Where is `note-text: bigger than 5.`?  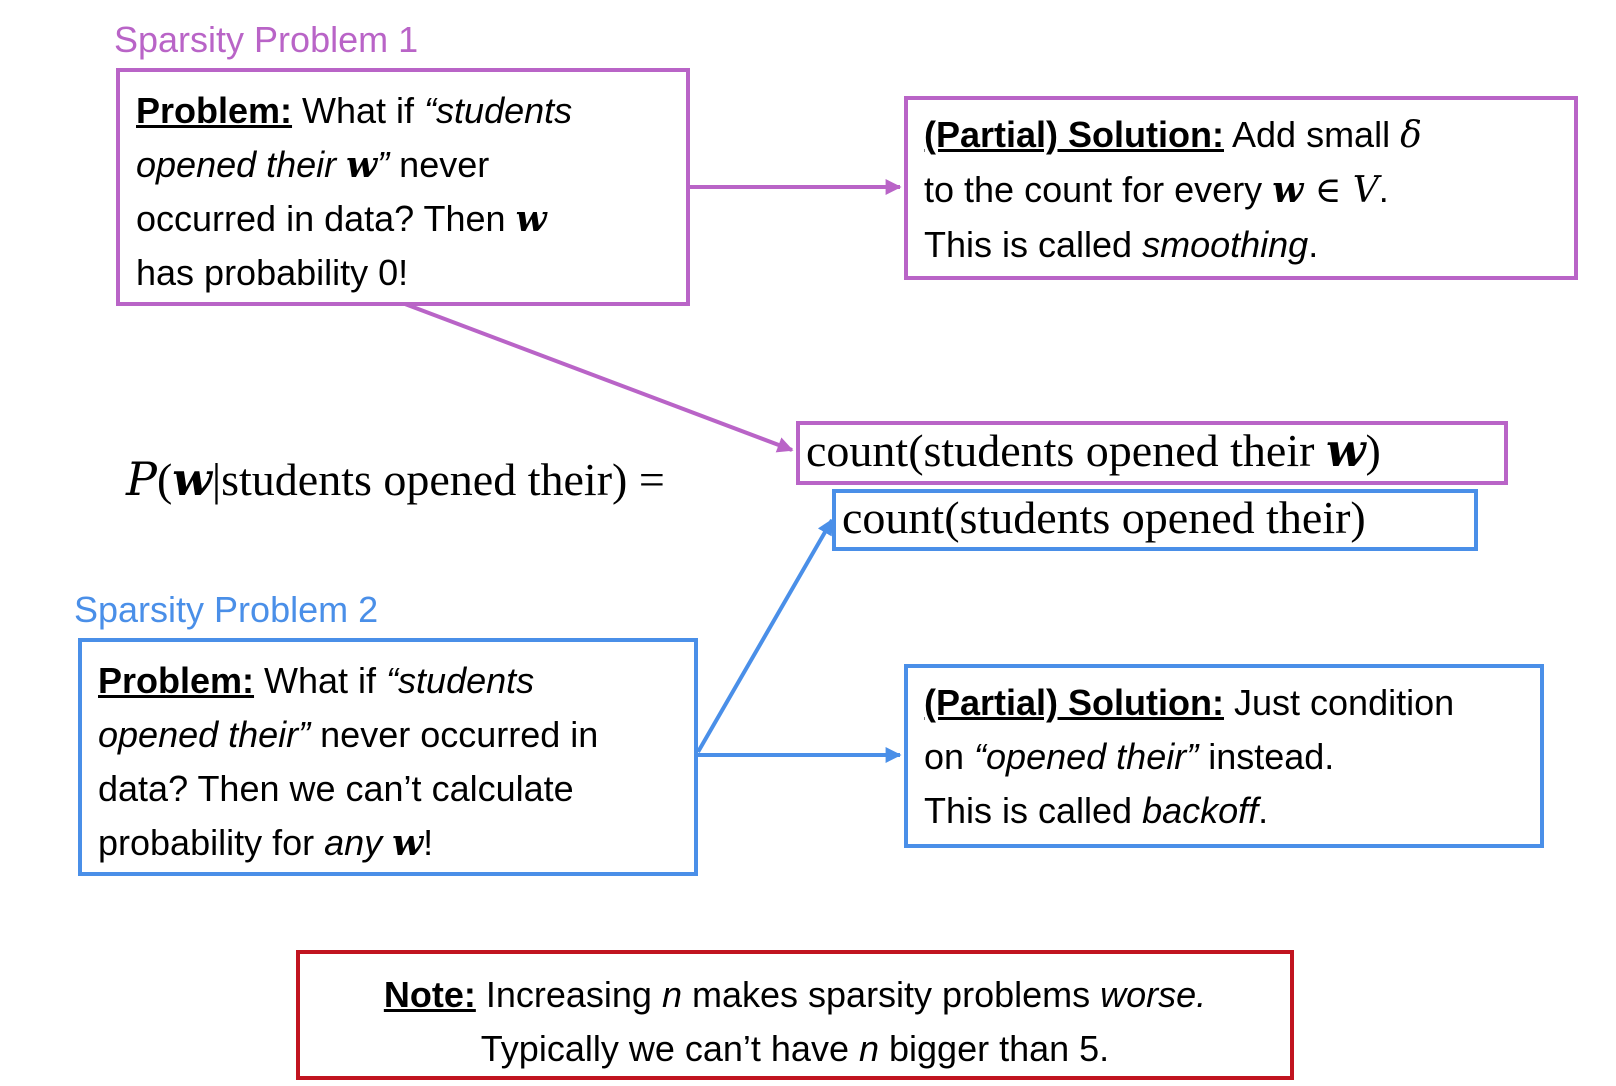 note-text: bigger than 5. is located at coordinates (994, 1048).